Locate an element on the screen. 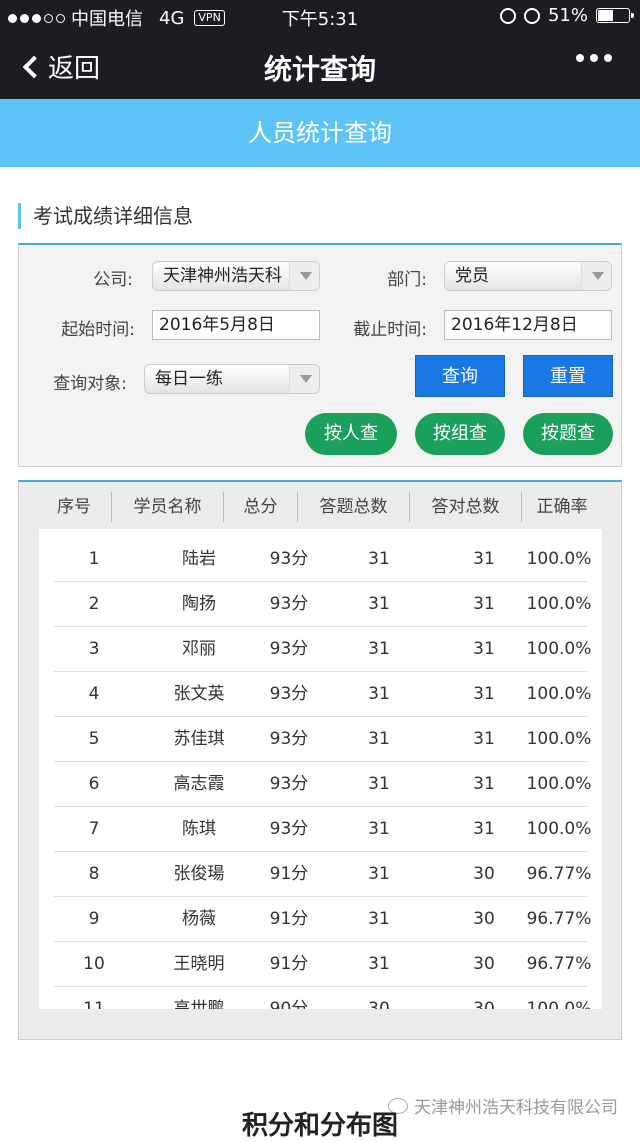 Image resolution: width=640 pixels, height=1142 pixels. table-cell: 30 is located at coordinates (379, 1004).